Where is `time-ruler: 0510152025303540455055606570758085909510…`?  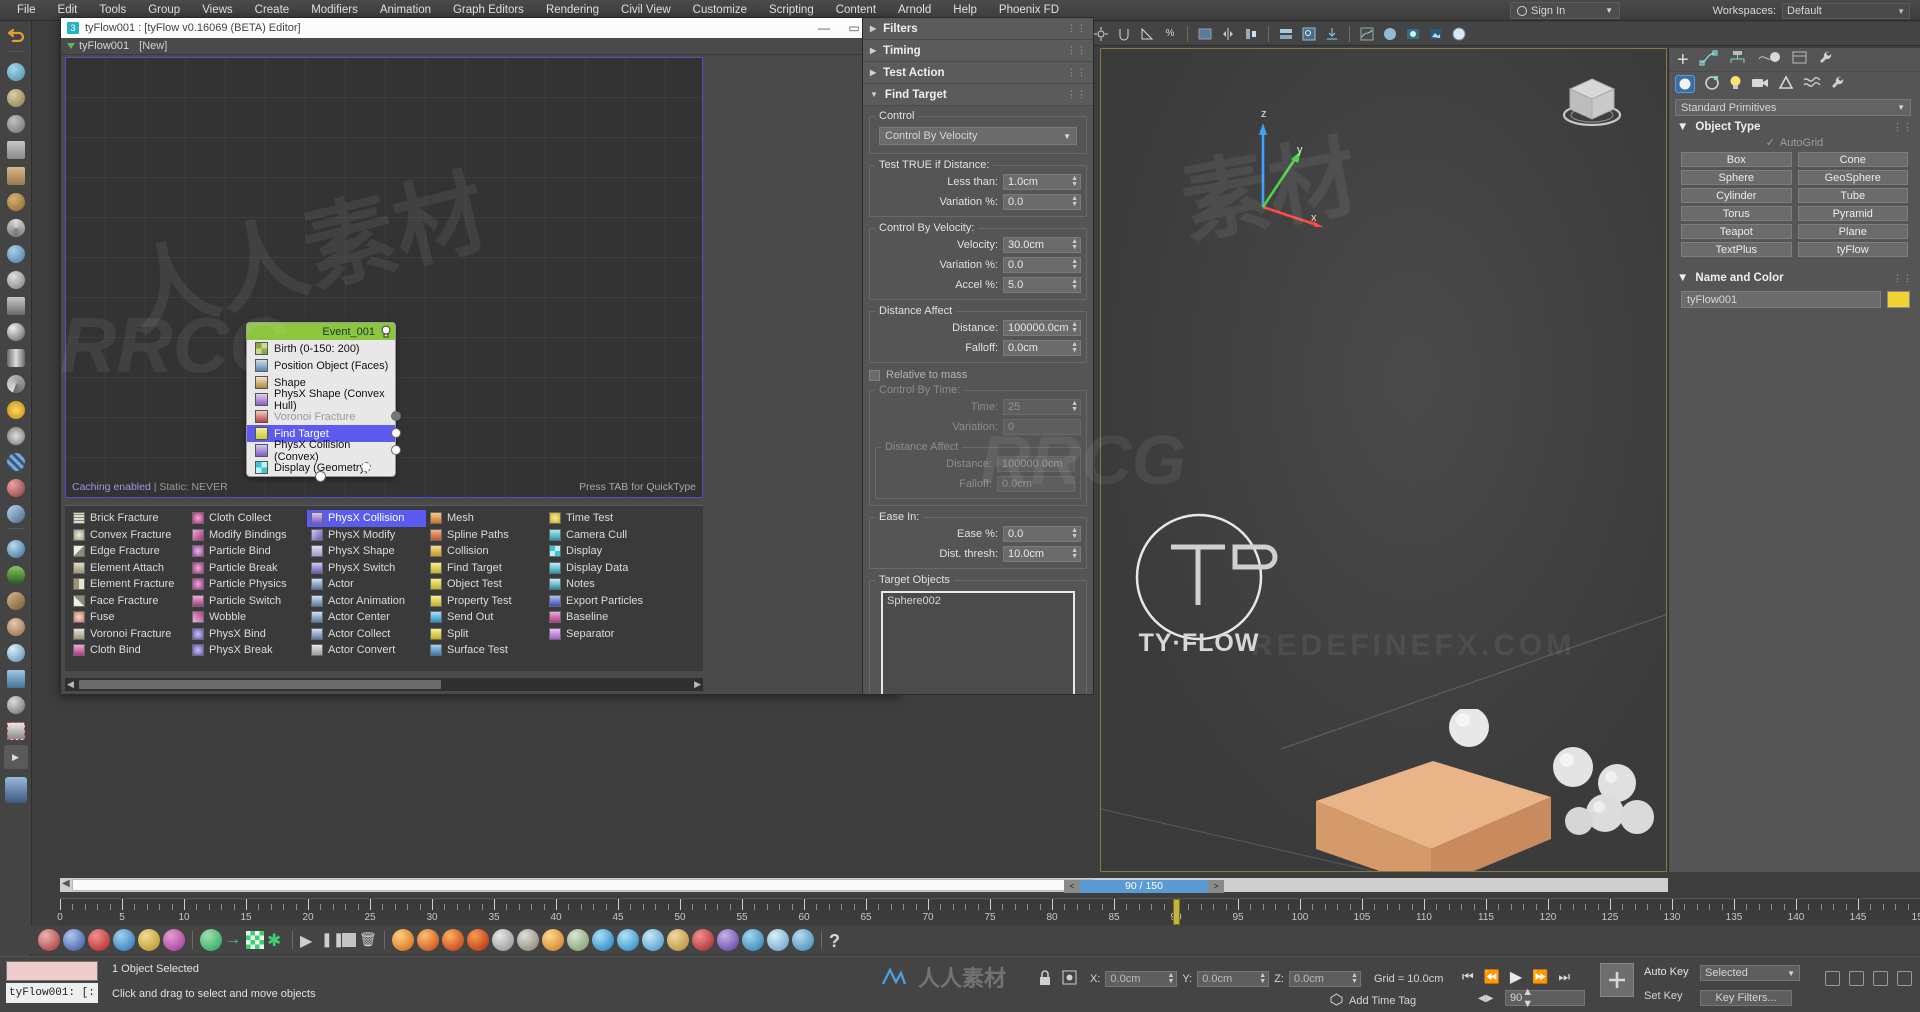
time-ruler: 0510152025303540455055606570758085909510… is located at coordinates (988, 911).